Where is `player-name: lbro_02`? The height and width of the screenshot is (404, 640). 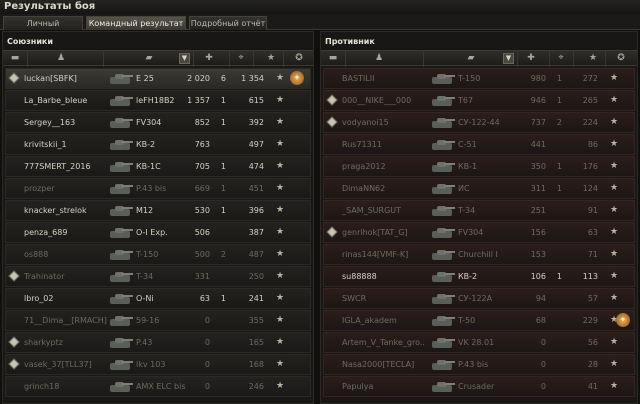
player-name: lbro_02 is located at coordinates (39, 298).